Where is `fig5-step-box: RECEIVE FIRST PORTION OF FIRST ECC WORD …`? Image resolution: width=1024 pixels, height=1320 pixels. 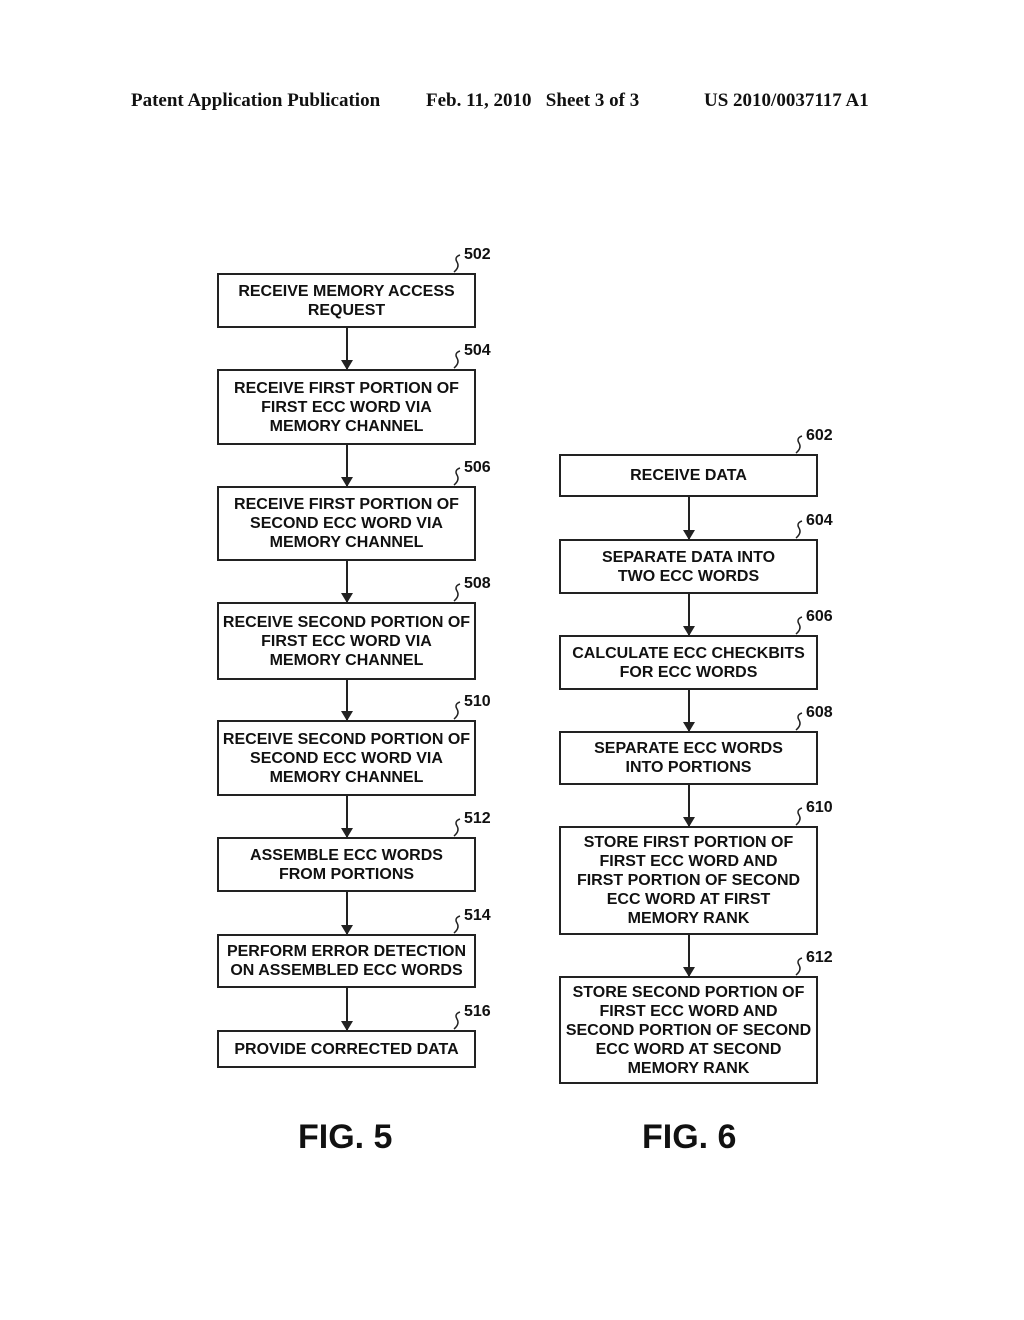
fig5-step-box: RECEIVE FIRST PORTION OF FIRST ECC WORD … is located at coordinates (346, 407).